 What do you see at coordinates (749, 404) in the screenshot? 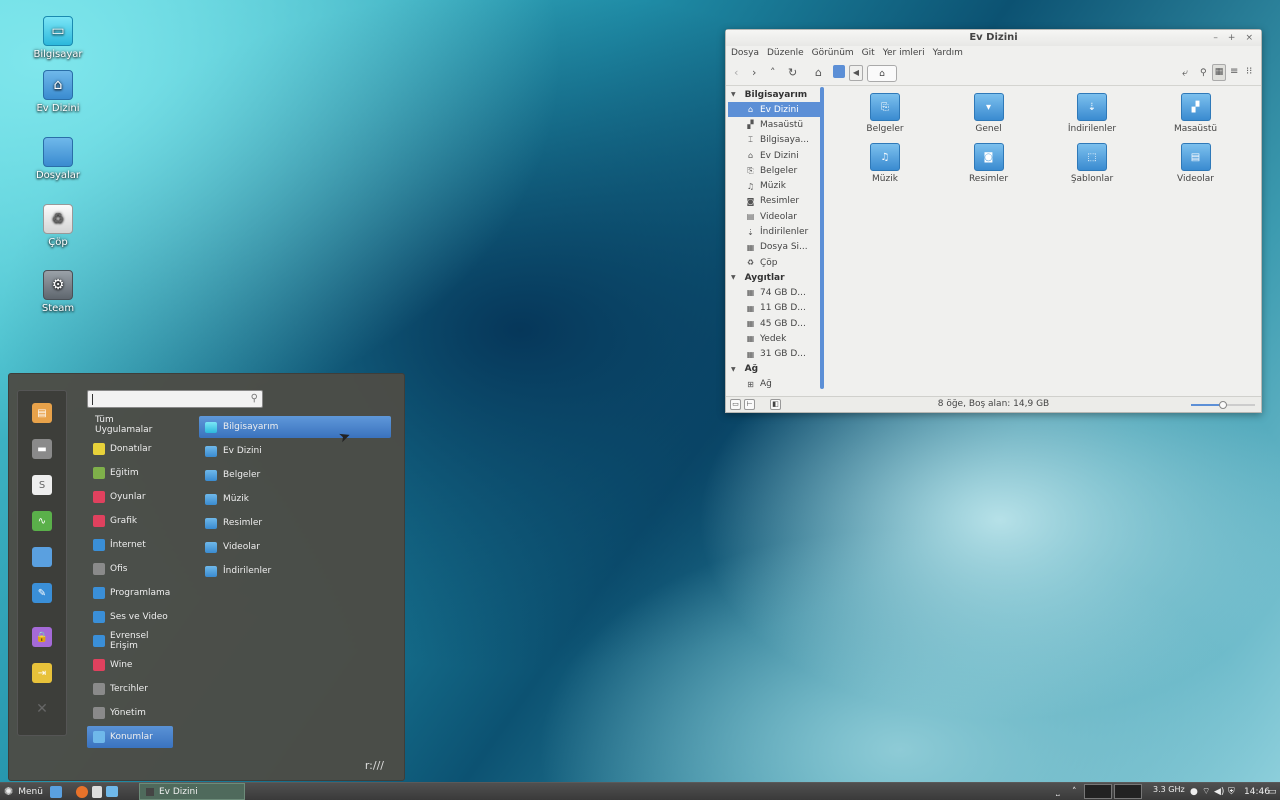
I see `show-tree-icon: ⊢` at bounding box center [749, 404].